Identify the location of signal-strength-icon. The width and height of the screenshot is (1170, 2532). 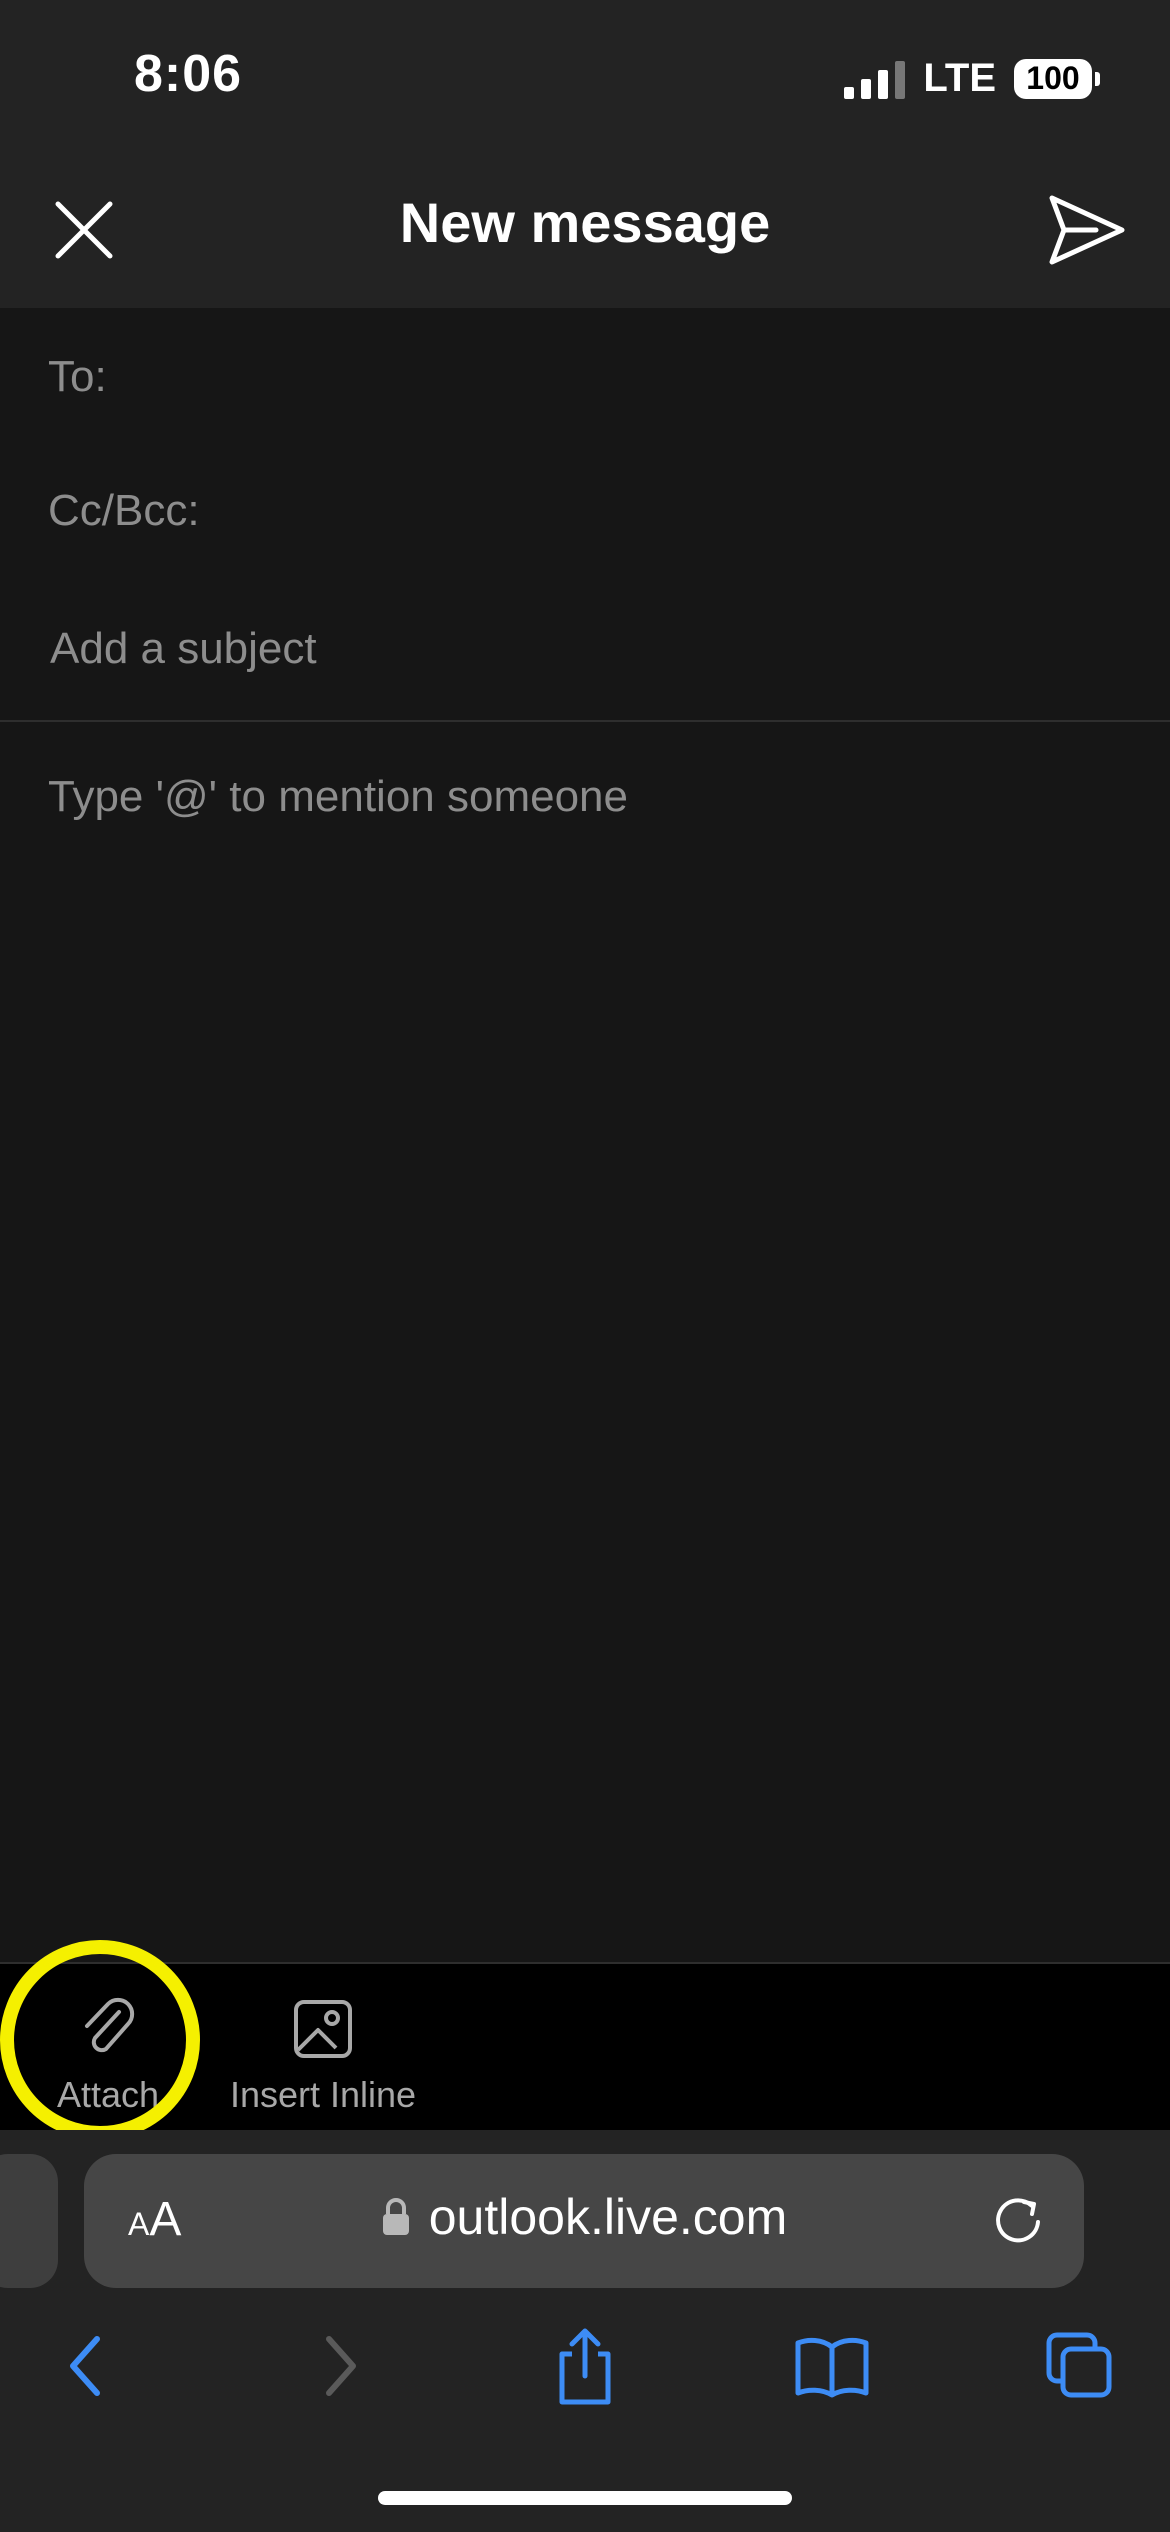
(875, 79).